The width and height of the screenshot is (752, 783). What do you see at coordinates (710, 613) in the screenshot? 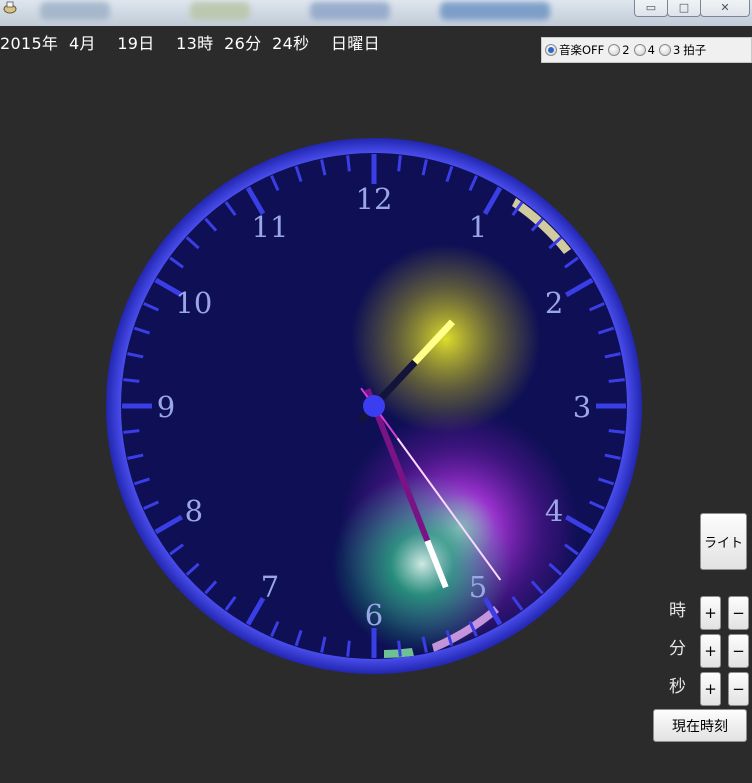
I see `hour-plus-button: +` at bounding box center [710, 613].